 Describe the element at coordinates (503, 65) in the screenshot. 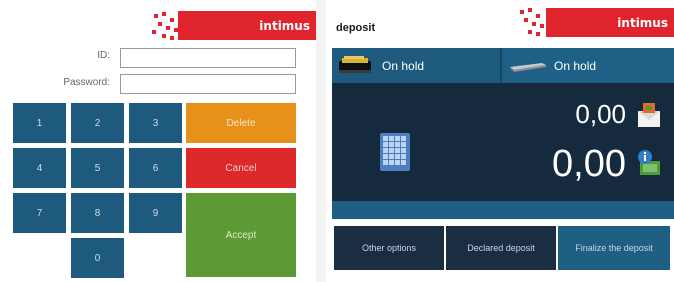

I see `tray-tabs: On hold On hold` at that location.